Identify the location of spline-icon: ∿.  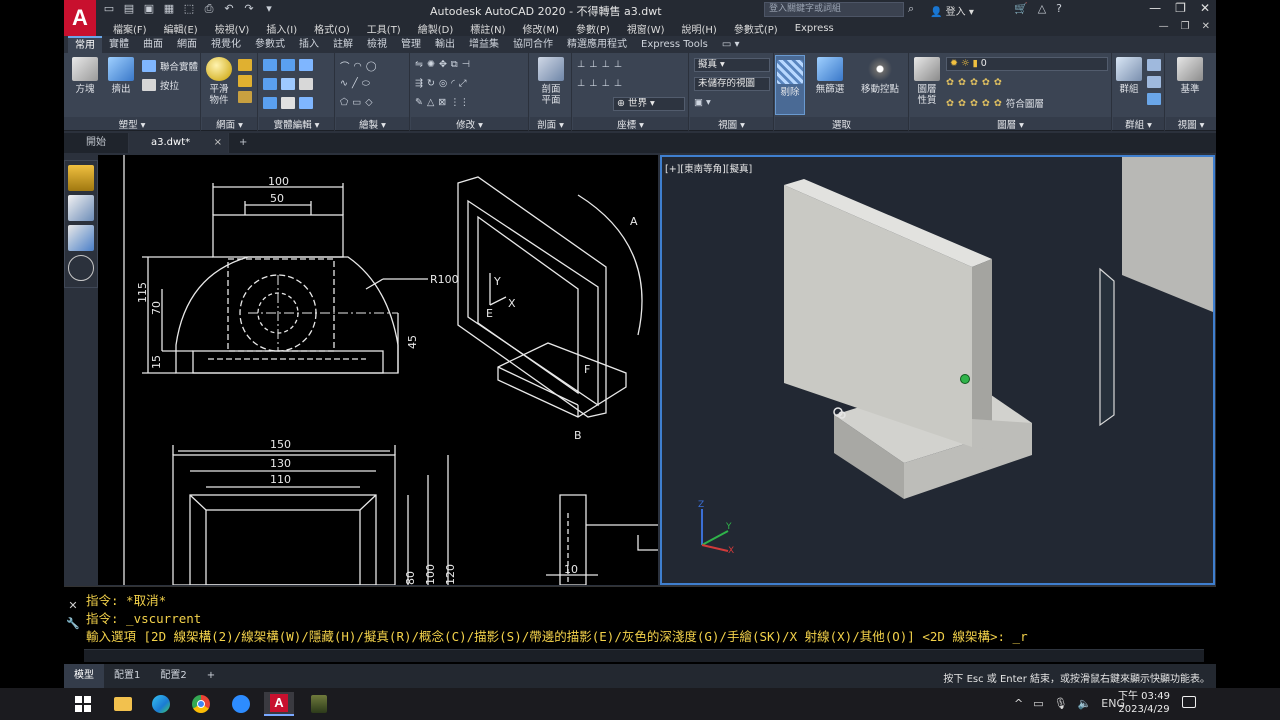
(344, 83).